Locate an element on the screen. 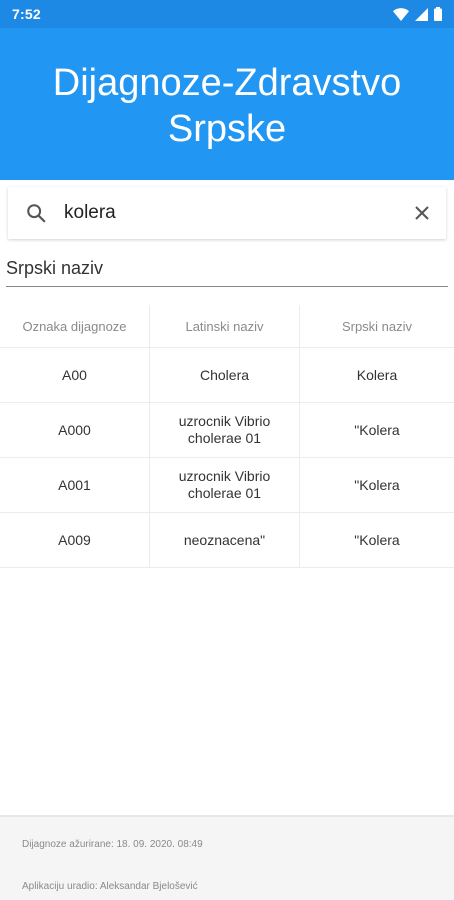 The image size is (454, 900). cell-latin: Cholera is located at coordinates (225, 375).